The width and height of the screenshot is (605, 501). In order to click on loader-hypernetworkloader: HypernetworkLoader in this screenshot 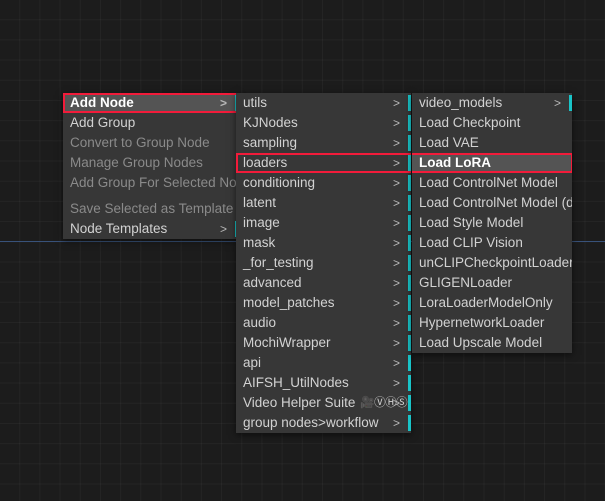, I will do `click(492, 323)`.